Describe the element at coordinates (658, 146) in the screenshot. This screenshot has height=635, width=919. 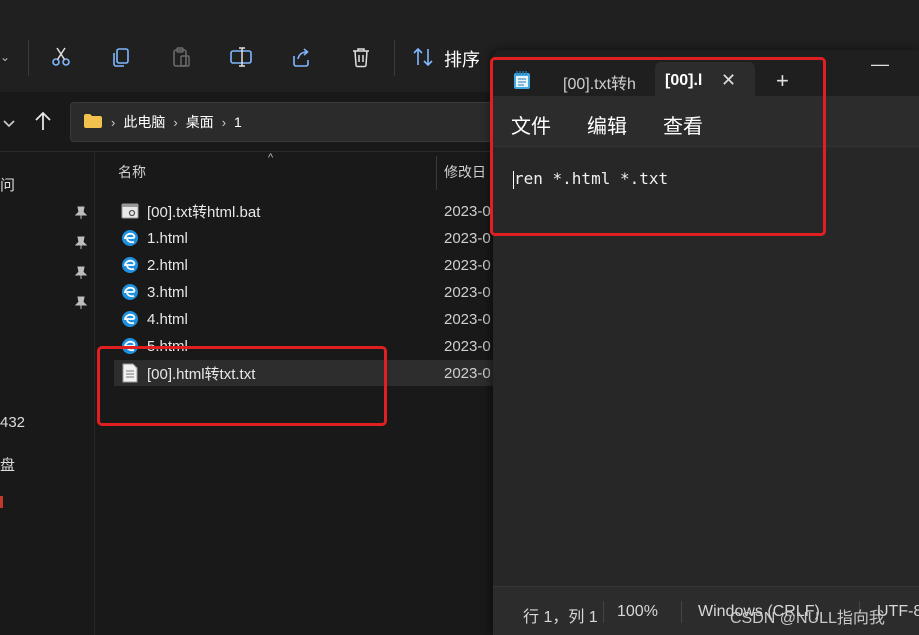
I see `annotation-box-notepad` at that location.